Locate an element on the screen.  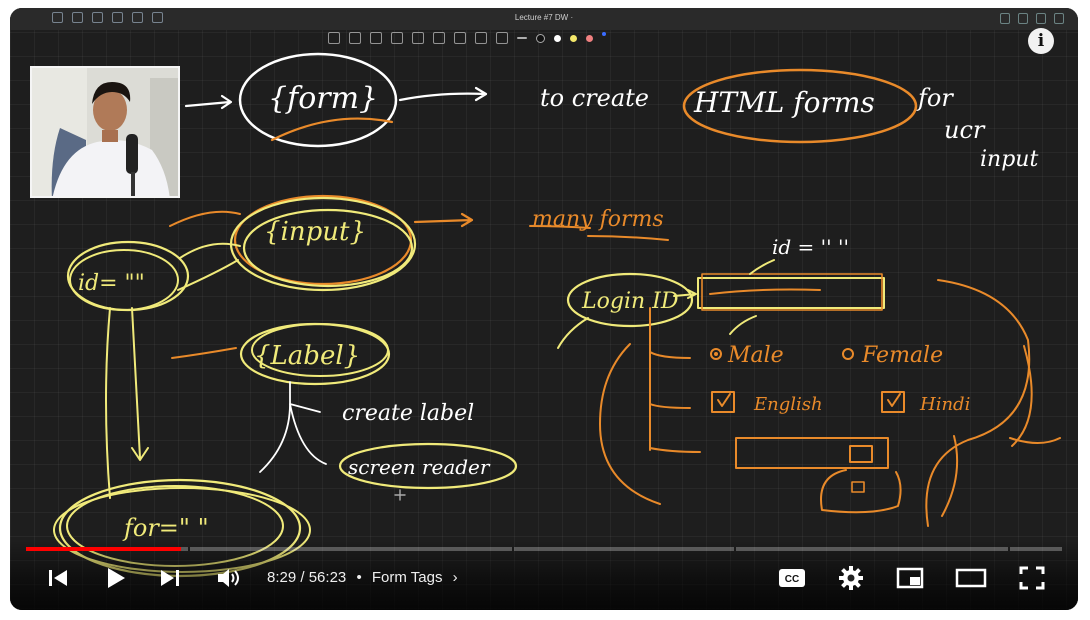
create-label-text: create label is located at coordinates (408, 413).